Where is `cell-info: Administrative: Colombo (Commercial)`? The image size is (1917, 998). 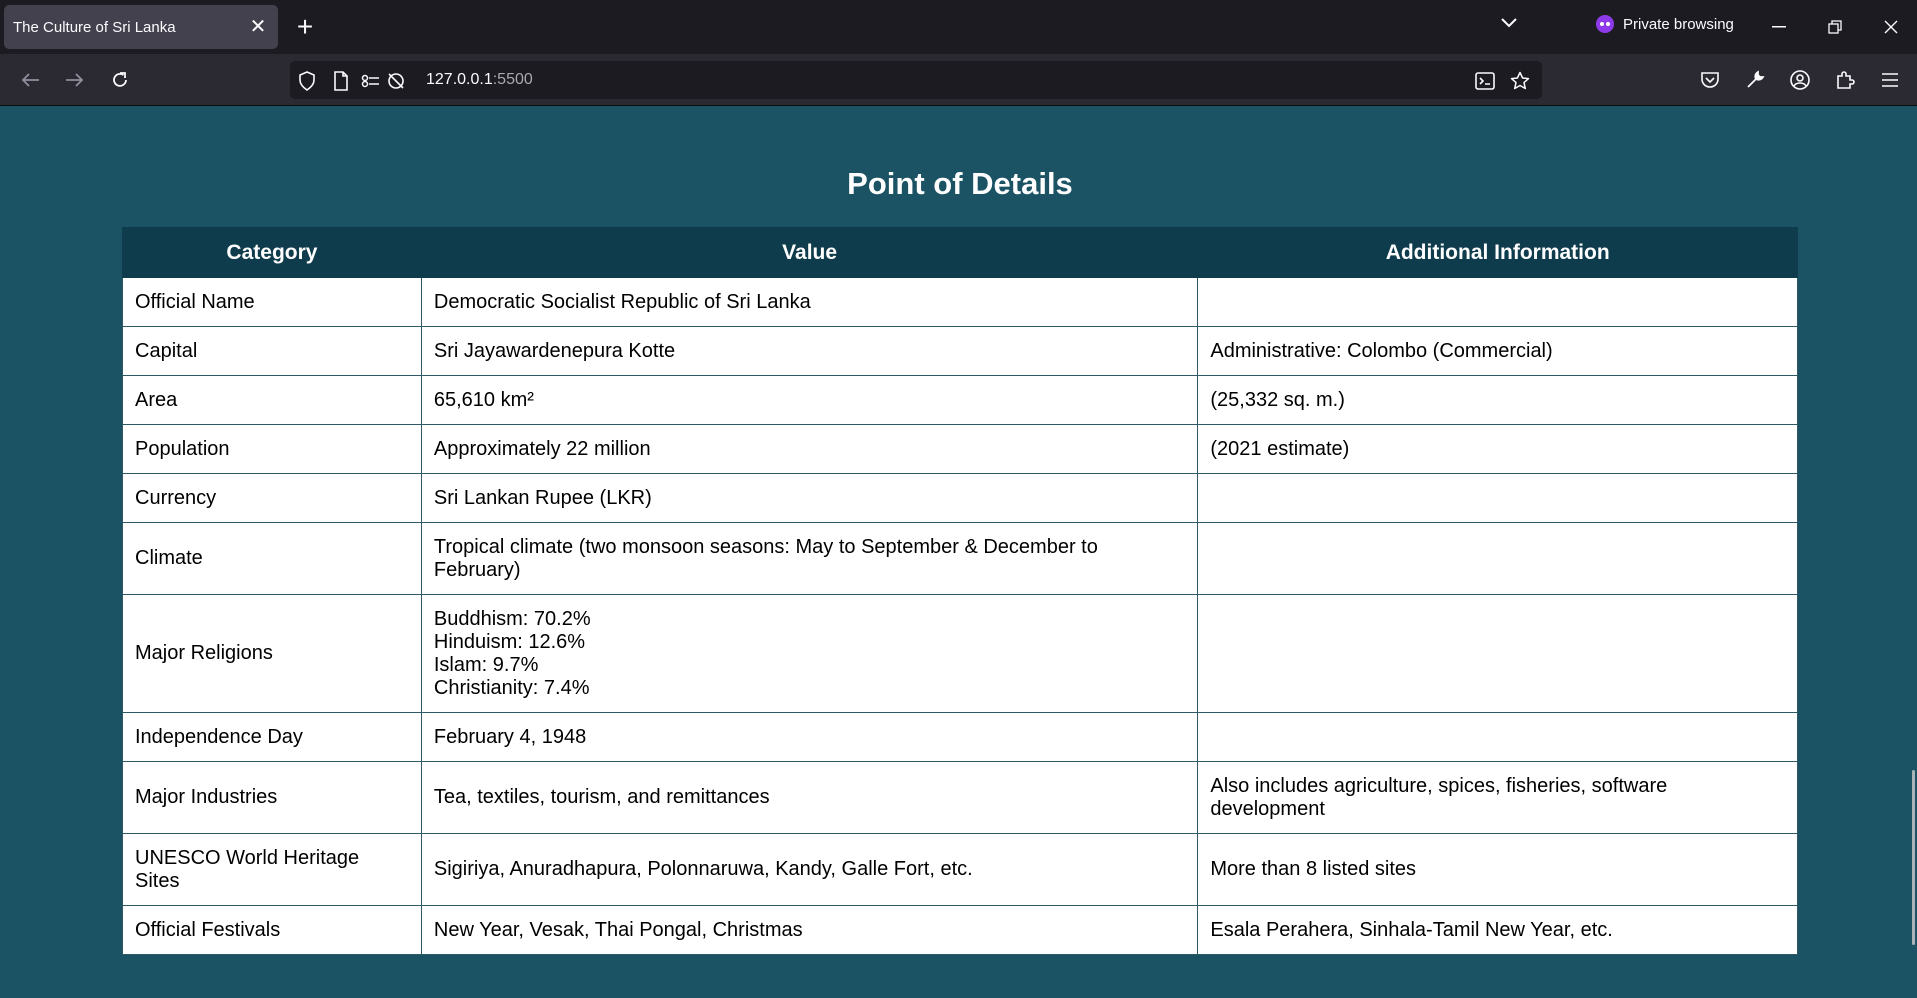
cell-info: Administrative: Colombo (Commercial) is located at coordinates (1497, 351).